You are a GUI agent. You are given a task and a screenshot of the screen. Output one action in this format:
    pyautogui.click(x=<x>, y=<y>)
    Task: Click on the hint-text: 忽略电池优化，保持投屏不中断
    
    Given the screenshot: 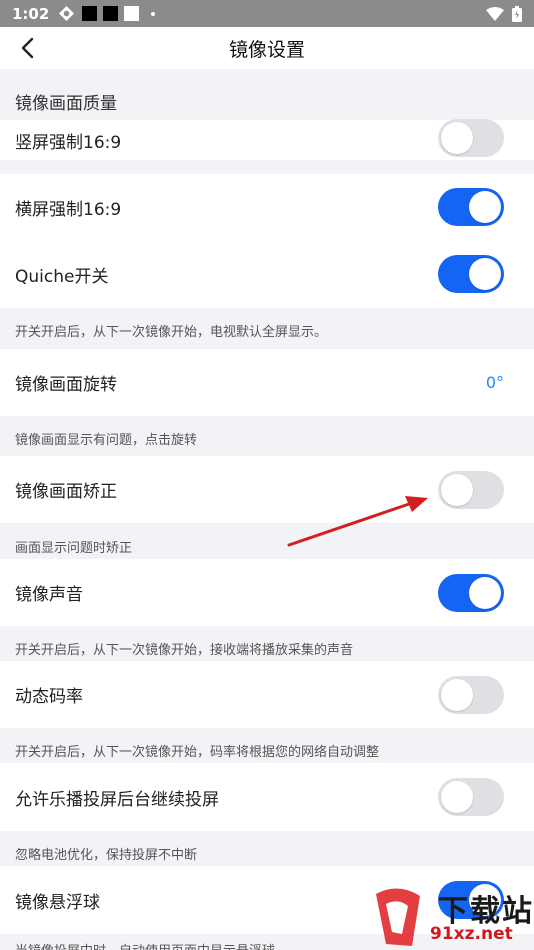 What is the action you would take?
    pyautogui.click(x=106, y=855)
    